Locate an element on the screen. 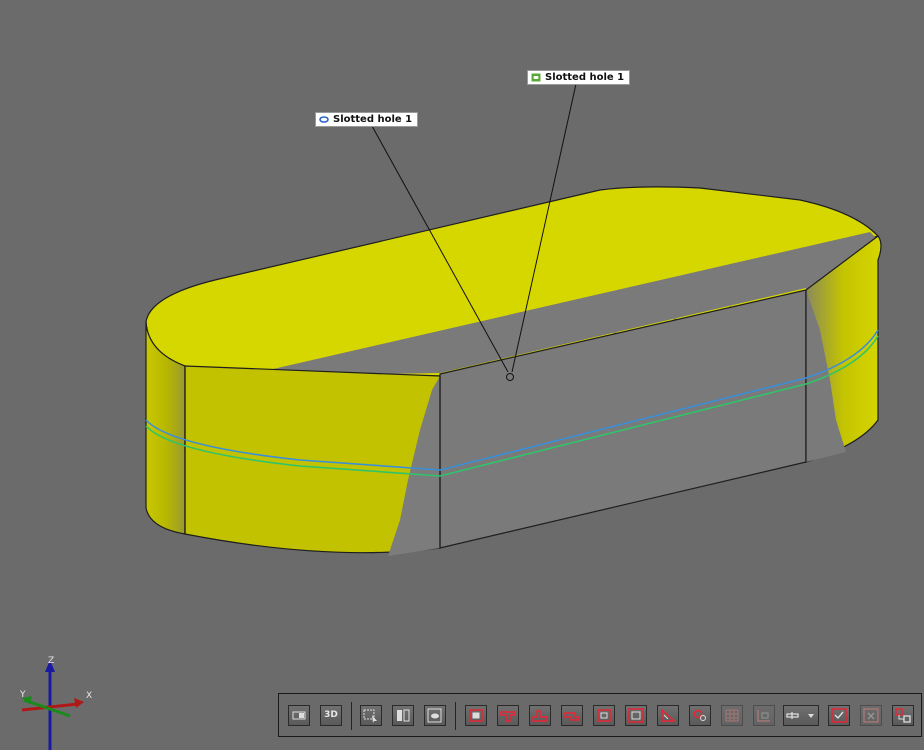 The image size is (924, 750). visibility-icon is located at coordinates (434, 715).